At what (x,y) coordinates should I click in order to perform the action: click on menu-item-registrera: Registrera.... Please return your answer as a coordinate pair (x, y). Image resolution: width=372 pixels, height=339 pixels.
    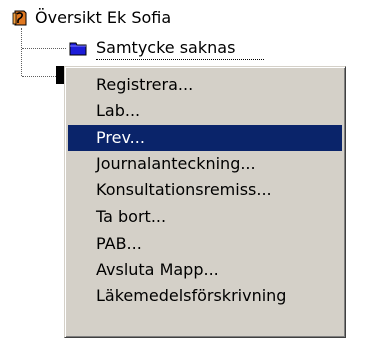
    Looking at the image, I should click on (205, 85).